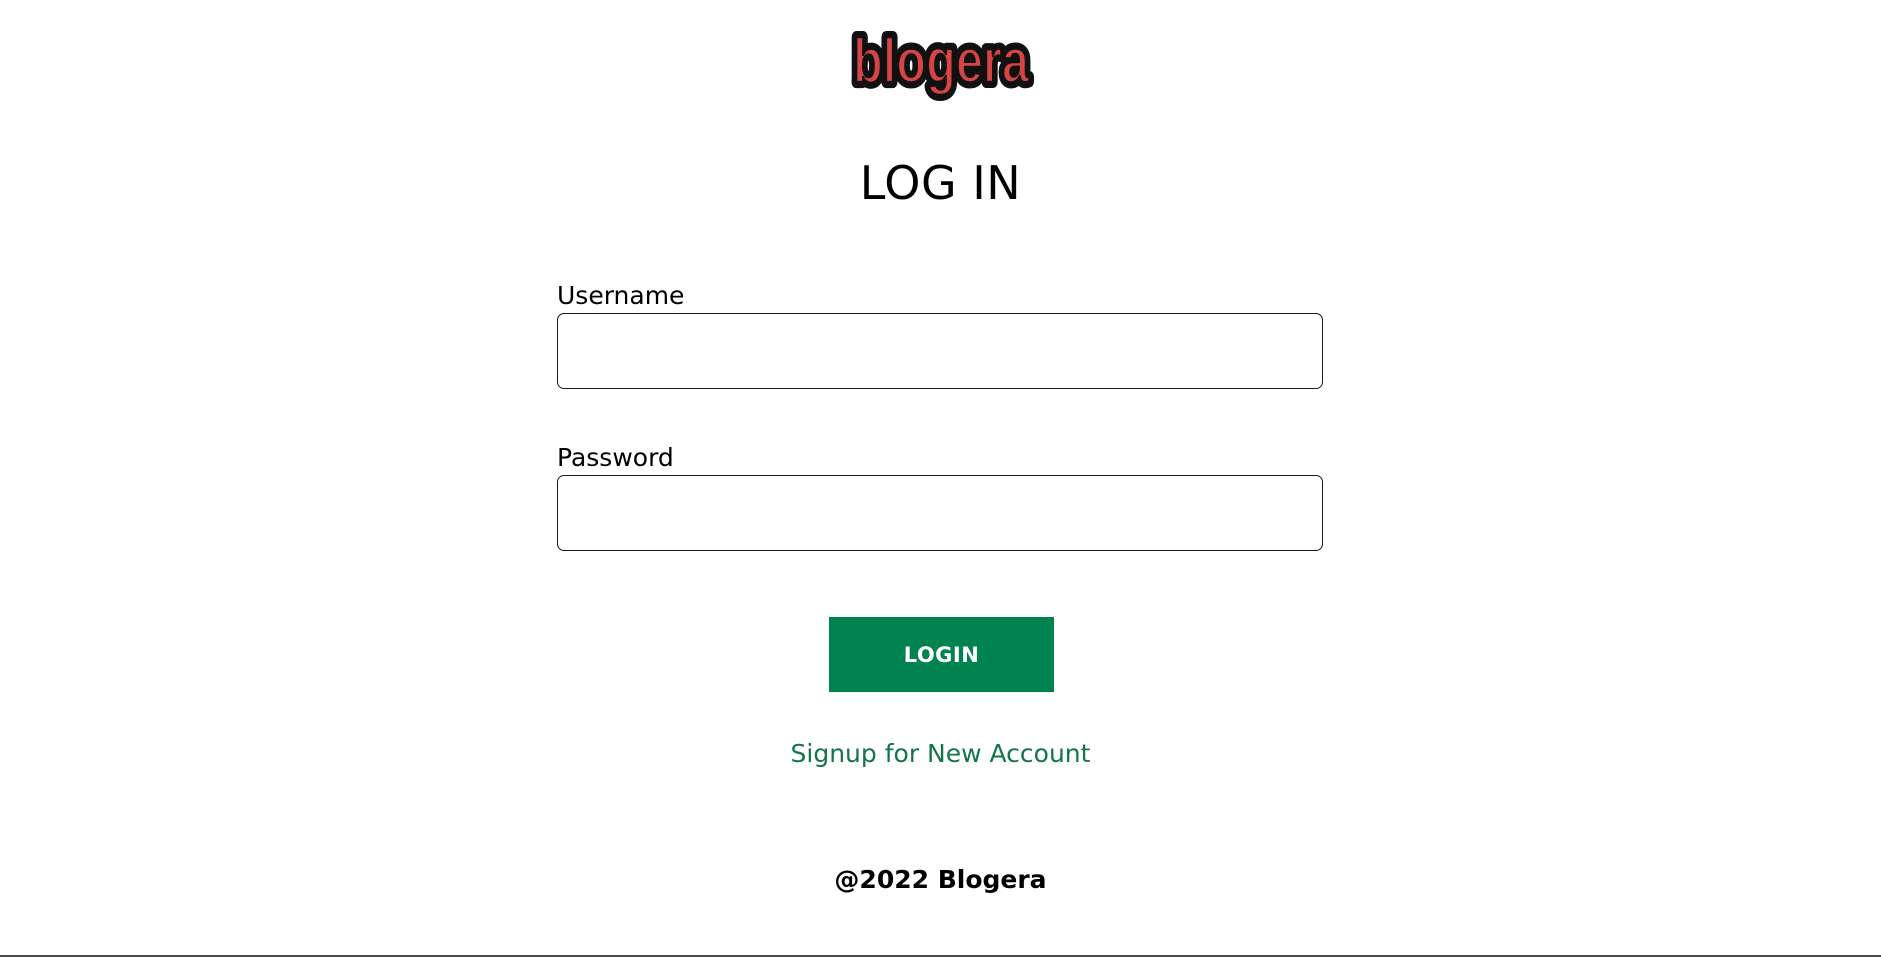  I want to click on logo-graphic: blogera blogera, so click(941, 61).